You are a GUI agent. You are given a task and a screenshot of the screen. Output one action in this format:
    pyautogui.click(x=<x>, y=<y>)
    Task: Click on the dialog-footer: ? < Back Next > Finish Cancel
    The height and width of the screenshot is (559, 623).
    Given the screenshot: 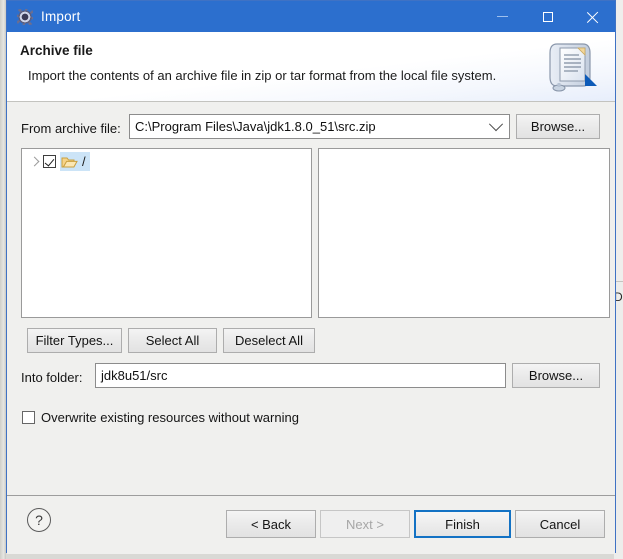 What is the action you would take?
    pyautogui.click(x=311, y=524)
    